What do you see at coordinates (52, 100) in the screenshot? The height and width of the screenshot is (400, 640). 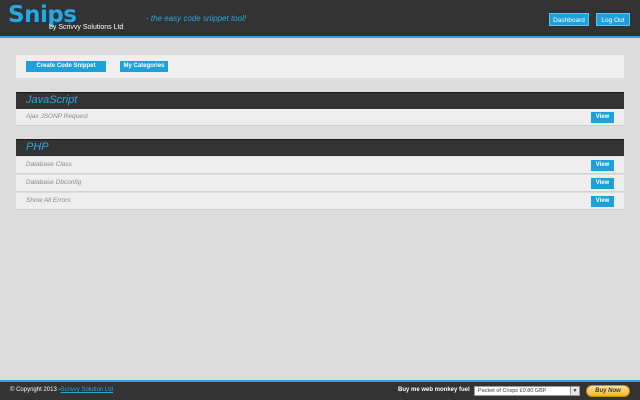 I see `category-title: JavaScript` at bounding box center [52, 100].